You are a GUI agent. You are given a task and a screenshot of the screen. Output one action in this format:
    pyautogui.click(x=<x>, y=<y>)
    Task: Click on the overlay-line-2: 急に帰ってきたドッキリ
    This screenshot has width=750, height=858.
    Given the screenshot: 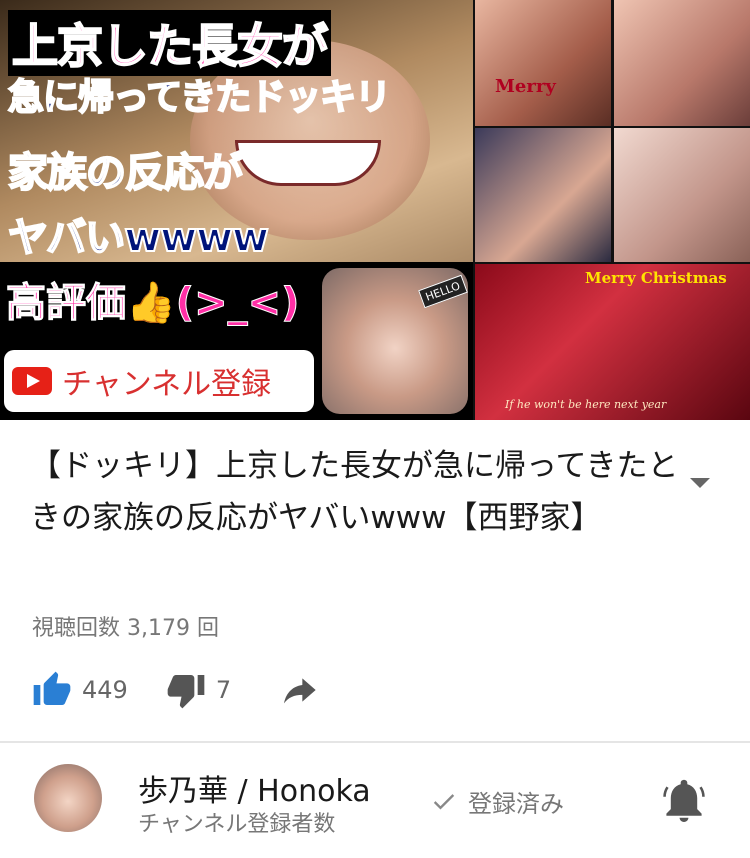 What is the action you would take?
    pyautogui.click(x=199, y=97)
    